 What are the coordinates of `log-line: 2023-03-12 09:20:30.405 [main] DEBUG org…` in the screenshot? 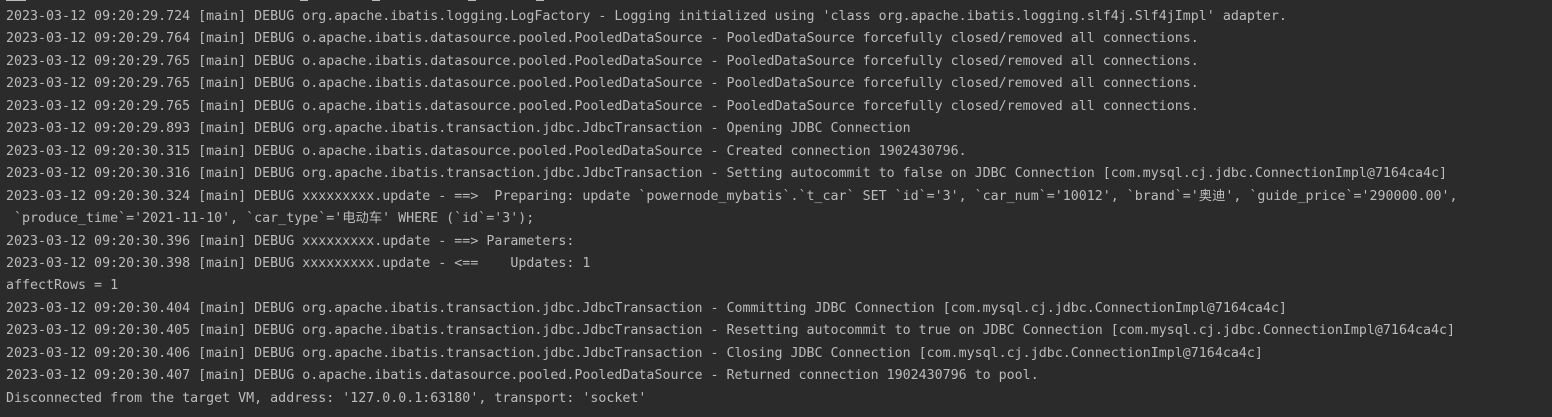 It's located at (730, 331).